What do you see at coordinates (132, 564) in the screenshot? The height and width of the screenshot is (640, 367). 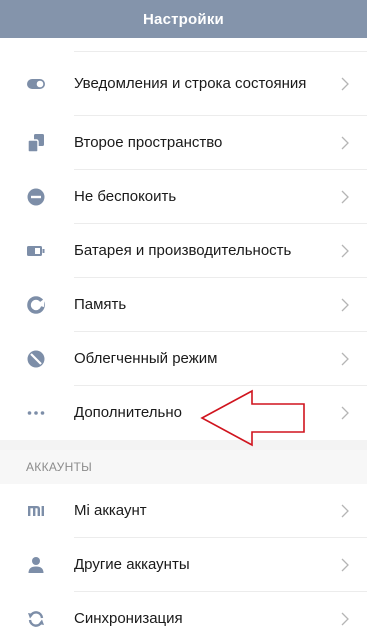 I see `settings-item-label: Другие аккаунты` at bounding box center [132, 564].